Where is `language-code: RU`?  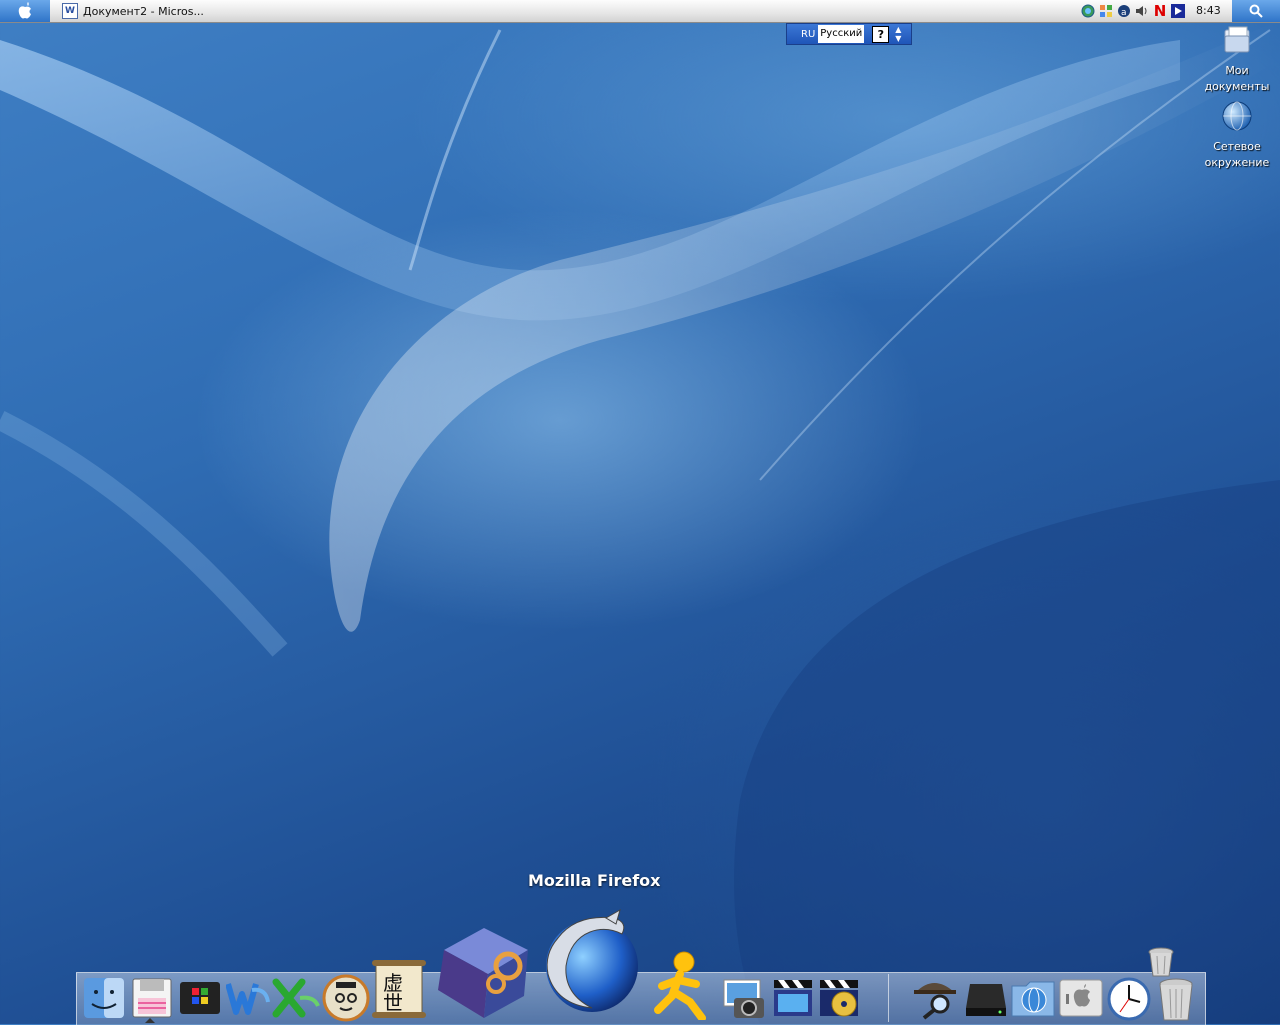 language-code: RU is located at coordinates (802, 34).